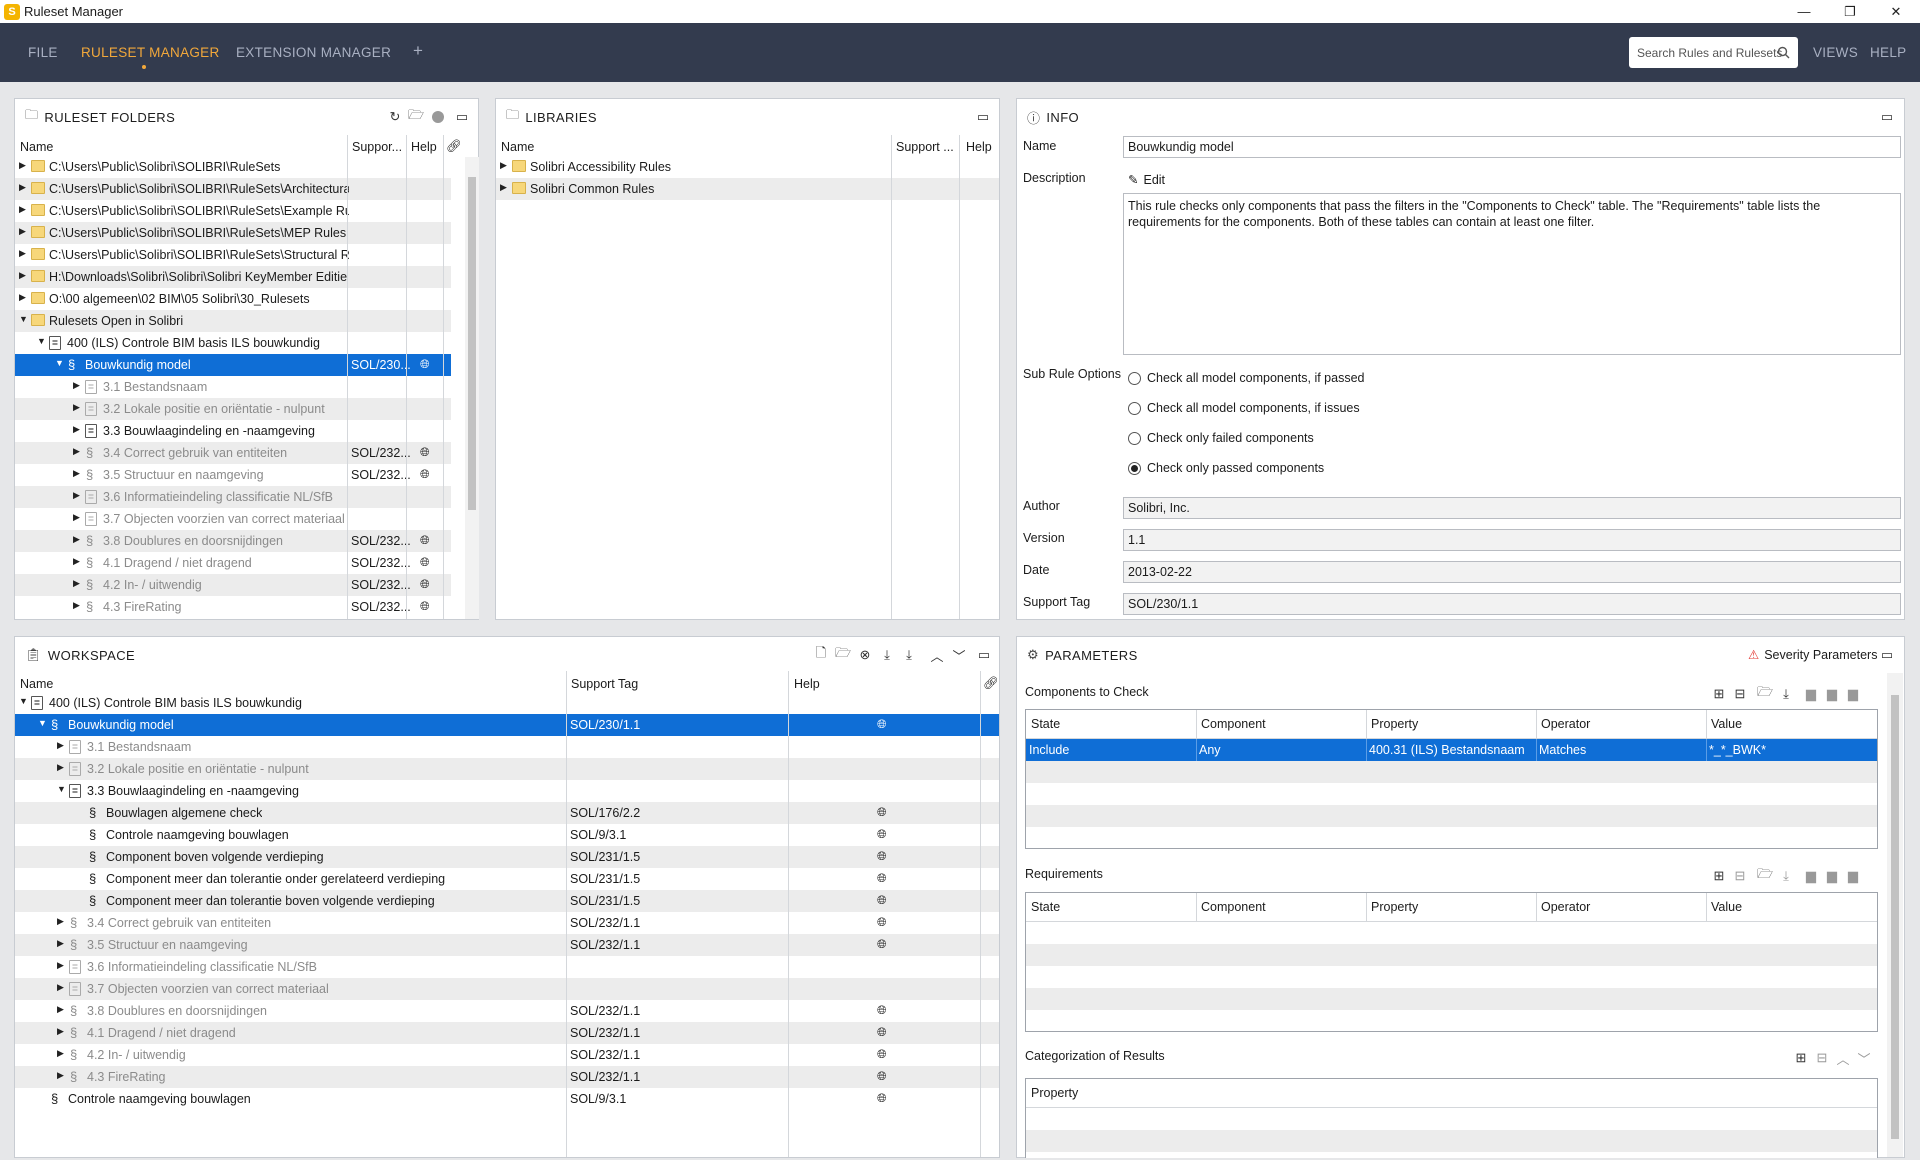 The width and height of the screenshot is (1920, 1160). Describe the element at coordinates (472, 343) in the screenshot. I see `scrollbar-thumb` at that location.